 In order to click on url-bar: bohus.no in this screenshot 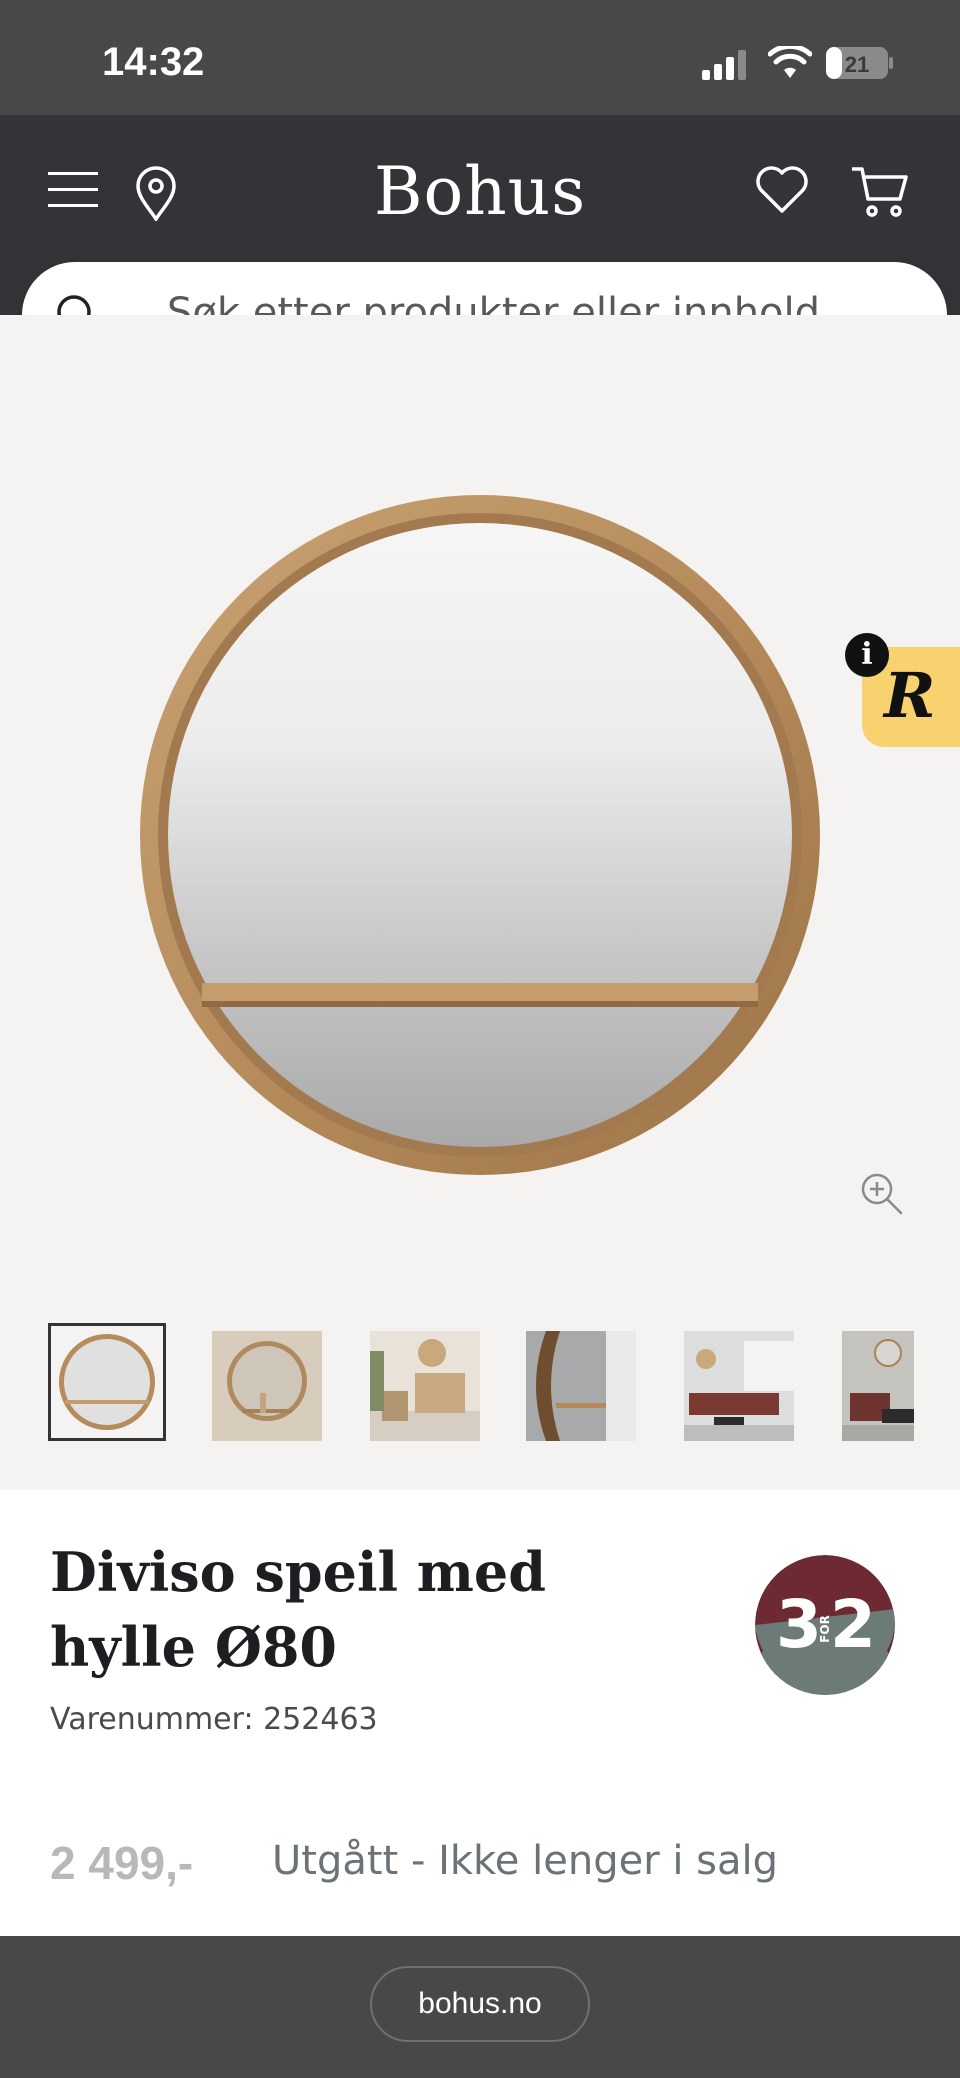, I will do `click(480, 2004)`.